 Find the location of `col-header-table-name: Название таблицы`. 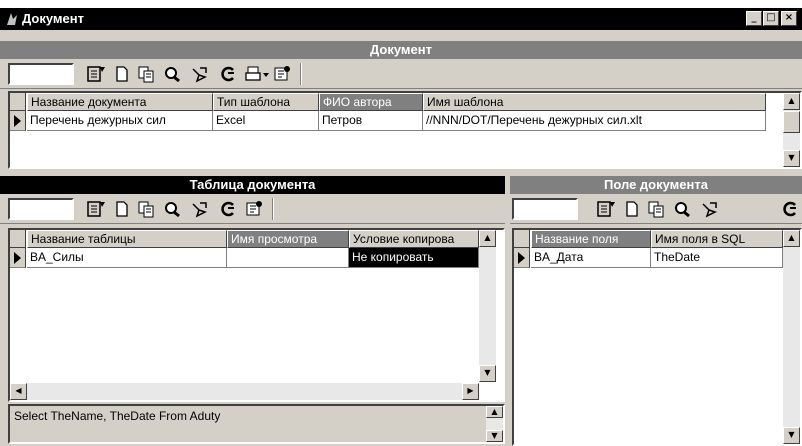

col-header-table-name: Название таблицы is located at coordinates (127, 239).